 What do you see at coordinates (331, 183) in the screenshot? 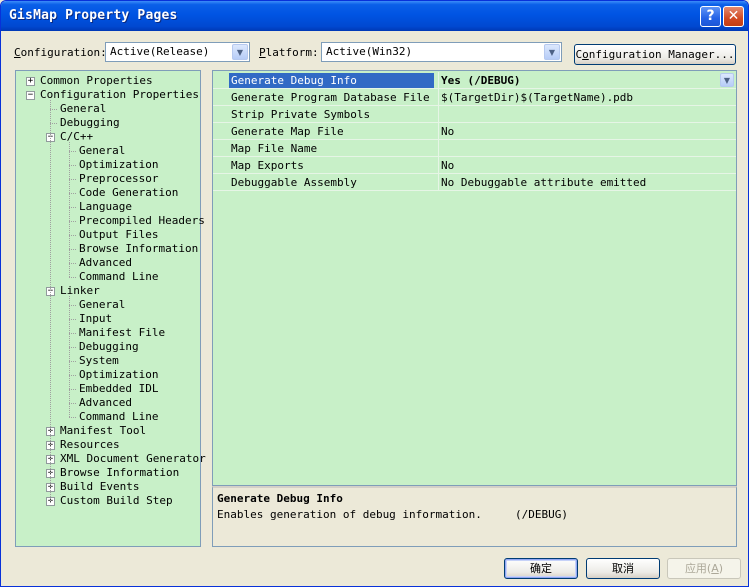
I see `property-name: Debuggable Assembly` at bounding box center [331, 183].